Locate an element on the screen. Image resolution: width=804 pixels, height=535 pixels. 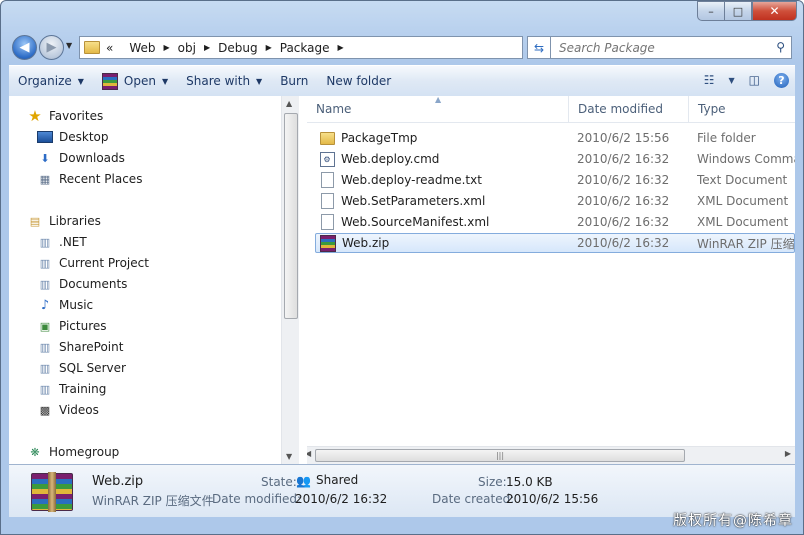
organize-label: Organize is located at coordinates (45, 81).